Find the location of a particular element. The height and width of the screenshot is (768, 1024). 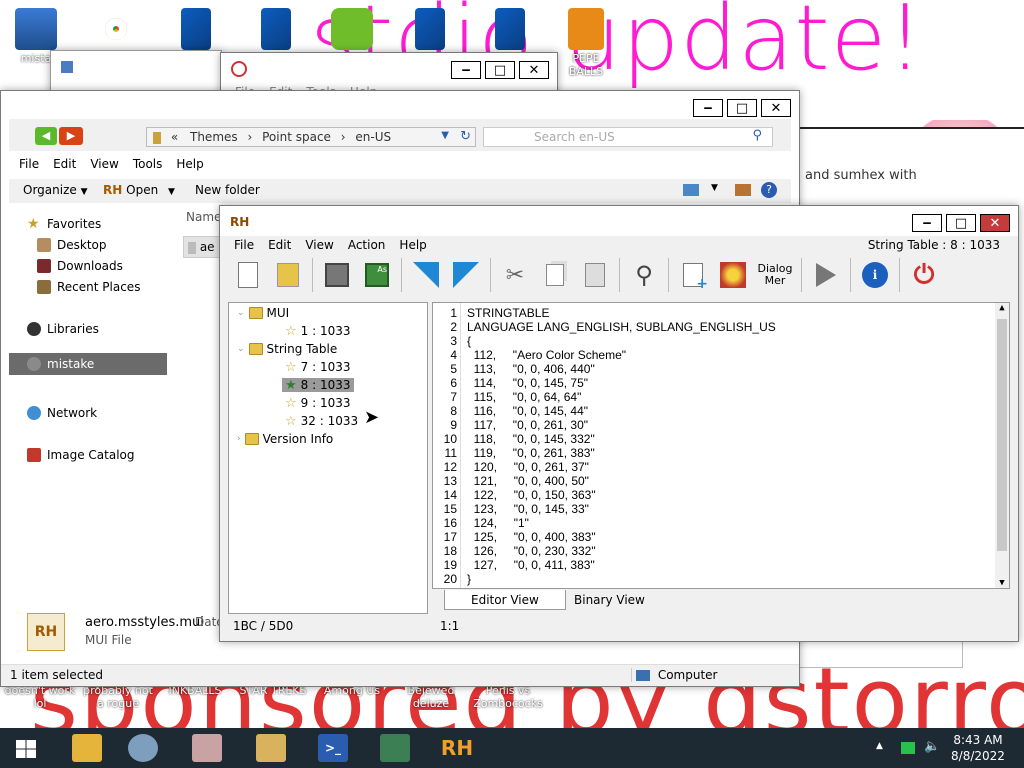

find-icon: ⚲ is located at coordinates (644, 275).